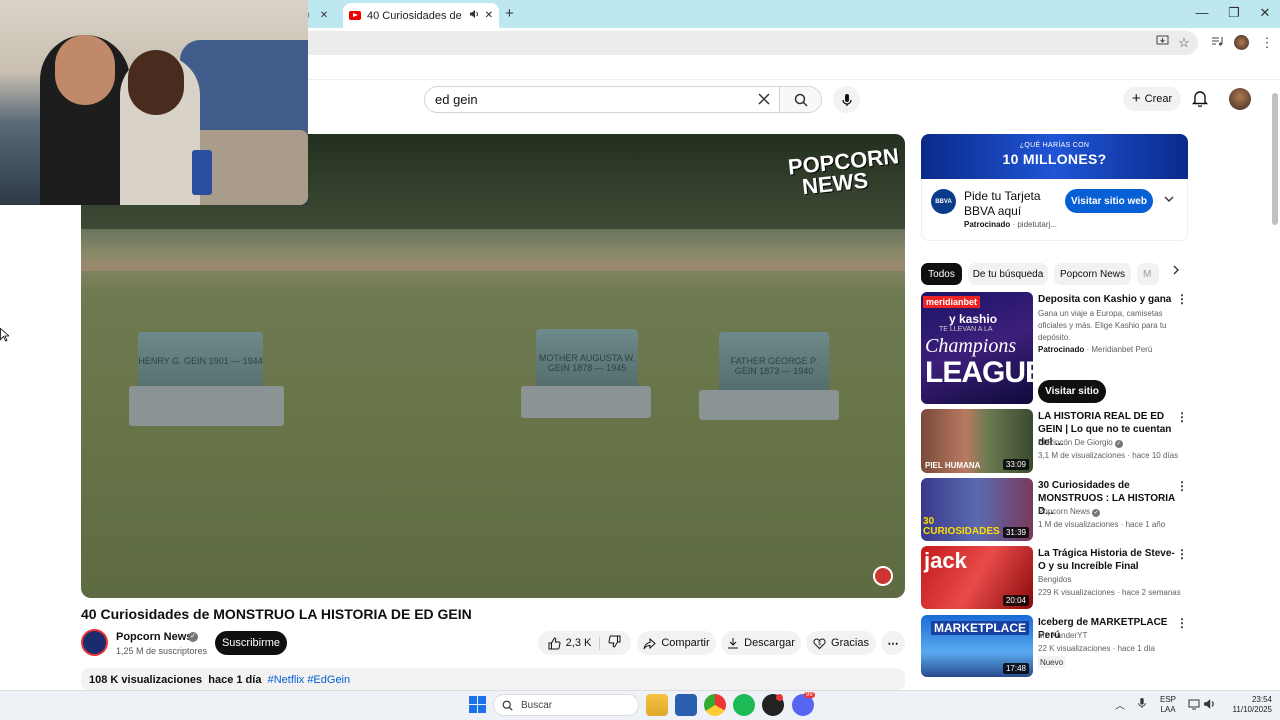 This screenshot has width=1280, height=720. What do you see at coordinates (1092, 274) in the screenshot?
I see `chip-channel: Popcorn News` at bounding box center [1092, 274].